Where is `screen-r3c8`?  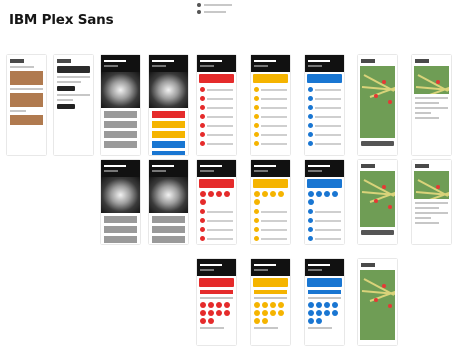 screen-r3c8 is located at coordinates (377, 302).